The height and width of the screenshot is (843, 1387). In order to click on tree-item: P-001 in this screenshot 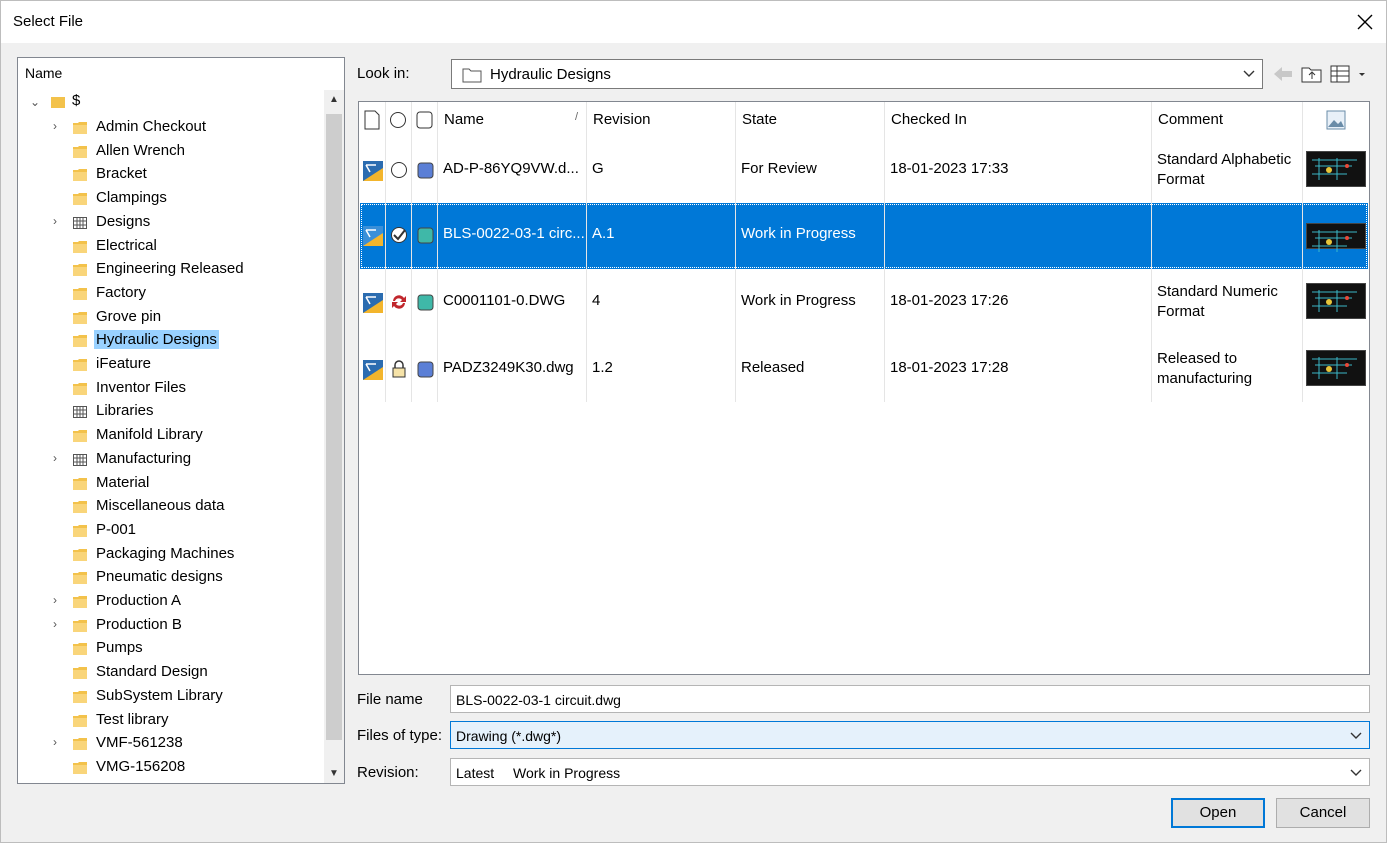, I will do `click(170, 529)`.